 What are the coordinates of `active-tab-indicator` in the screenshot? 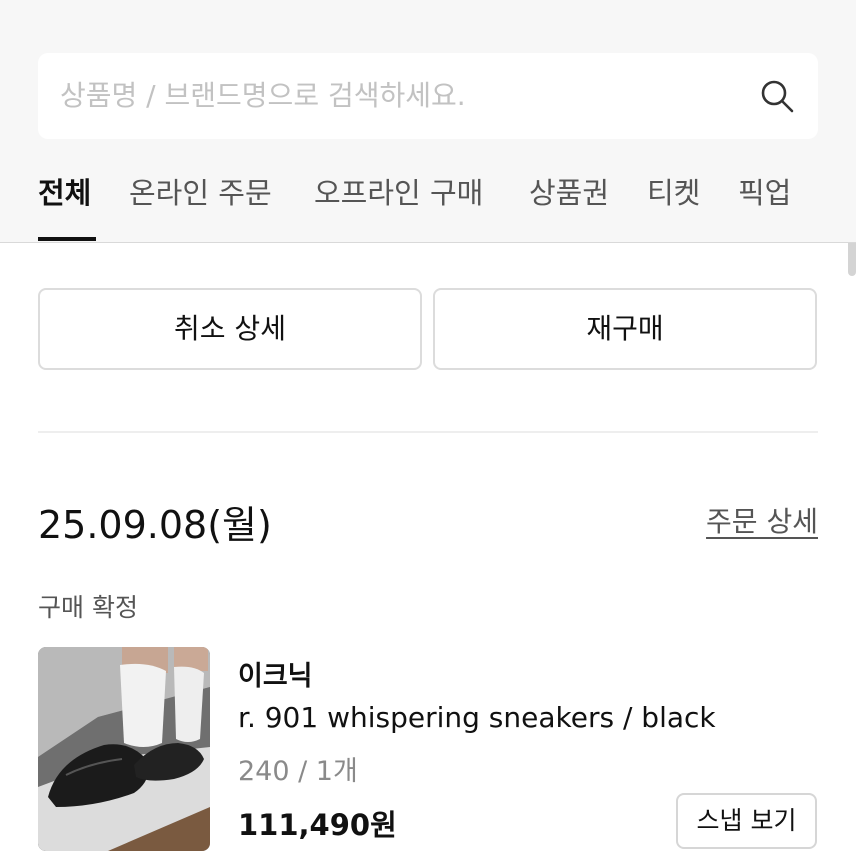 It's located at (67, 239).